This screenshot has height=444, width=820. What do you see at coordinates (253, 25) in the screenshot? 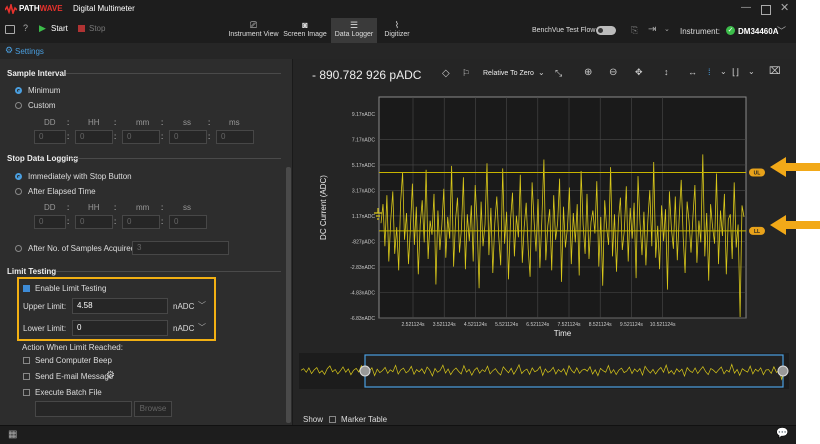
I see `monitor-icon: ⎚` at bounding box center [253, 25].